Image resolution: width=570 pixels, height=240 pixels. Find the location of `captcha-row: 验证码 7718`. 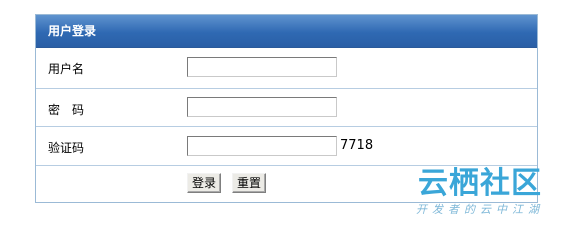

captcha-row: 验证码 7718 is located at coordinates (286, 146).